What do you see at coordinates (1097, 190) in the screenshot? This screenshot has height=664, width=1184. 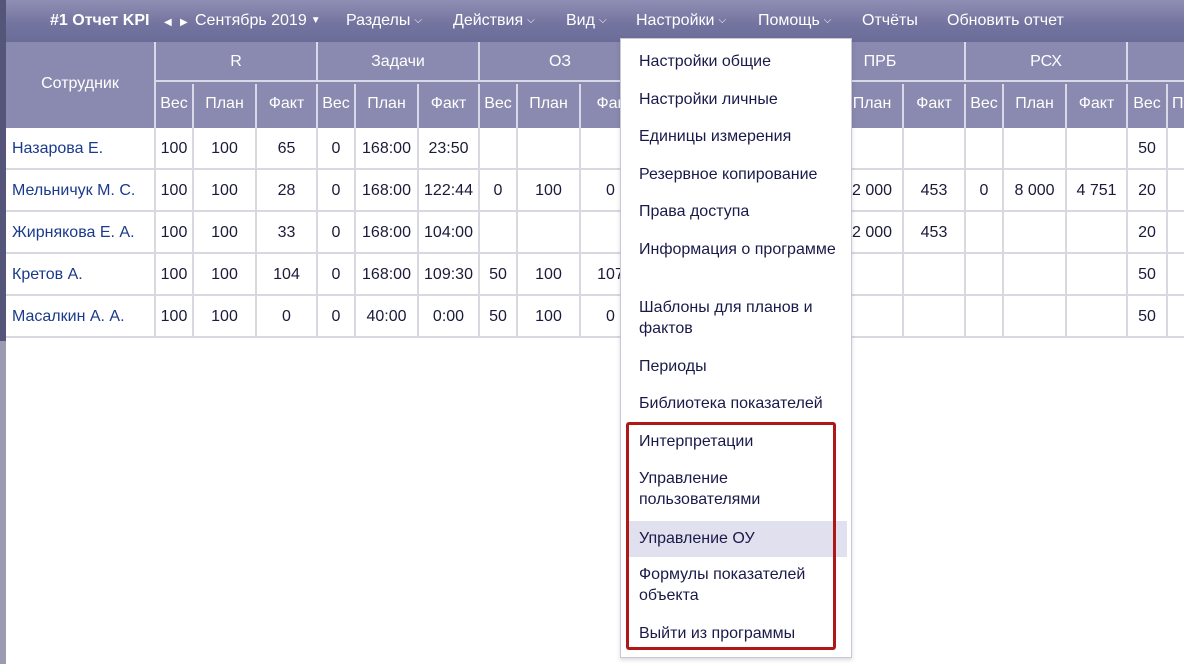 I see `rsh-fact: 4 751` at bounding box center [1097, 190].